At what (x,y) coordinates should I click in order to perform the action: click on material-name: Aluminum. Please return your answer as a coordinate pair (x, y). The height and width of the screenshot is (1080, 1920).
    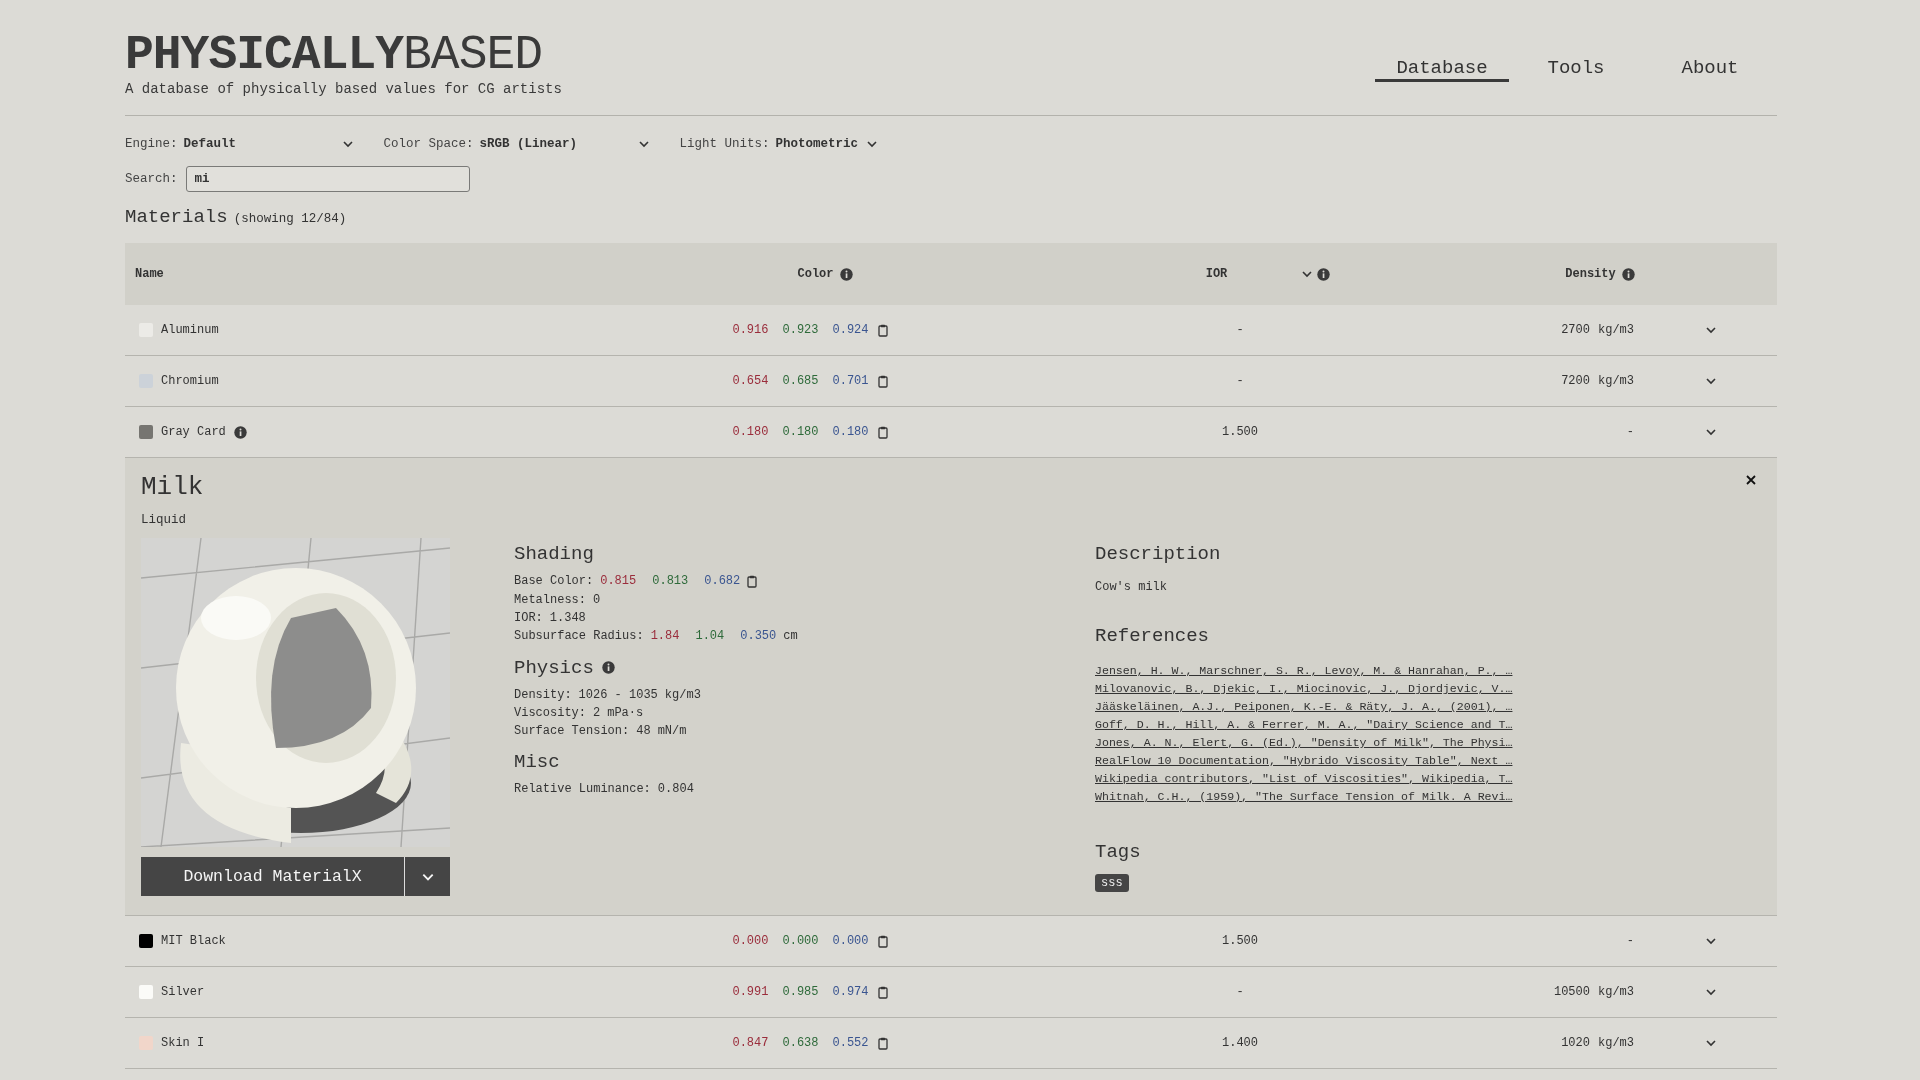
    Looking at the image, I should click on (190, 330).